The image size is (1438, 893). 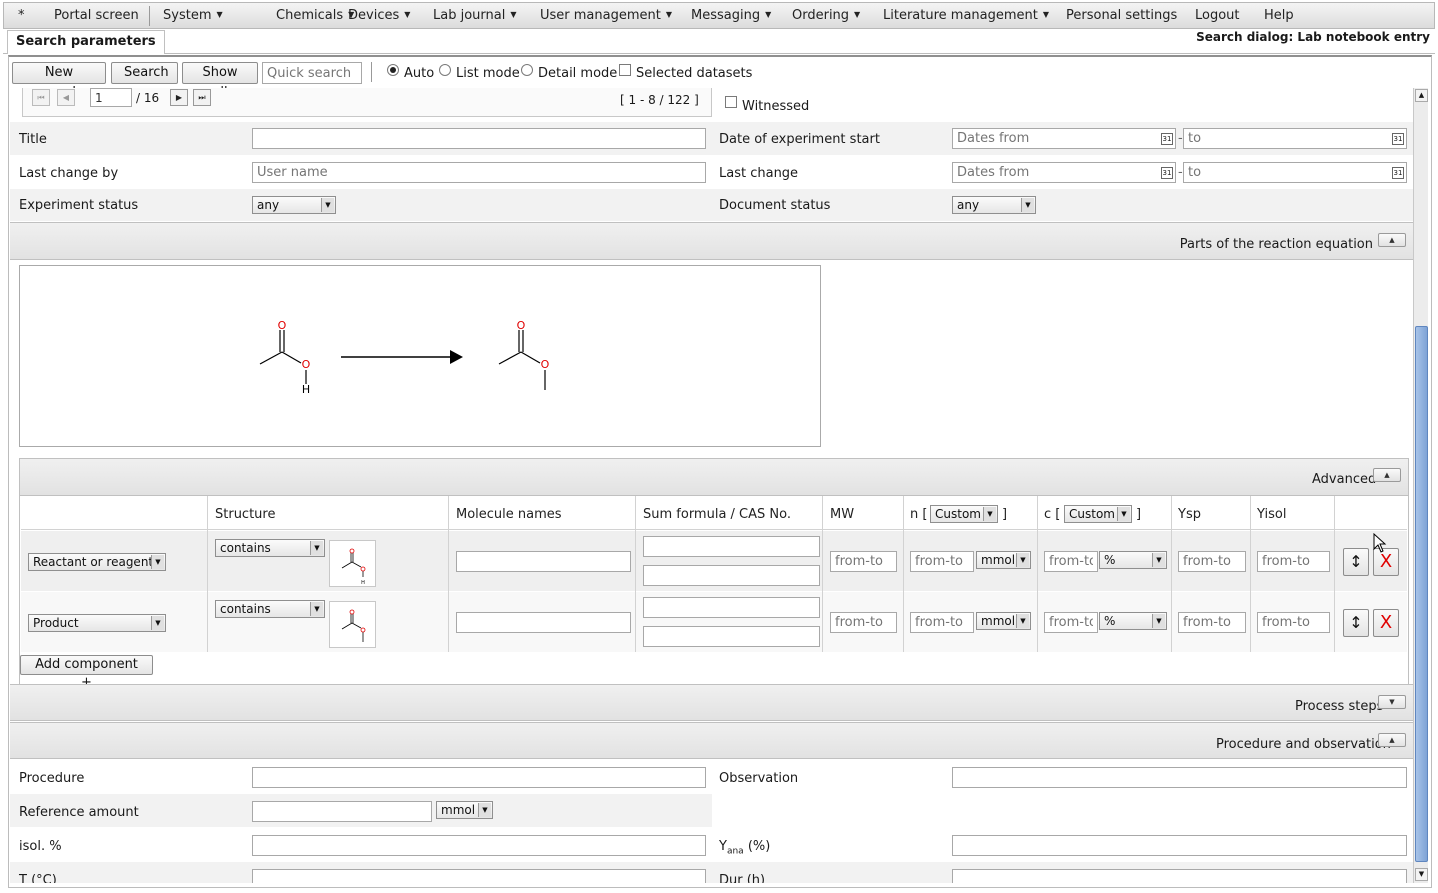 What do you see at coordinates (458, 810) in the screenshot?
I see `reference-unit-value: mmol` at bounding box center [458, 810].